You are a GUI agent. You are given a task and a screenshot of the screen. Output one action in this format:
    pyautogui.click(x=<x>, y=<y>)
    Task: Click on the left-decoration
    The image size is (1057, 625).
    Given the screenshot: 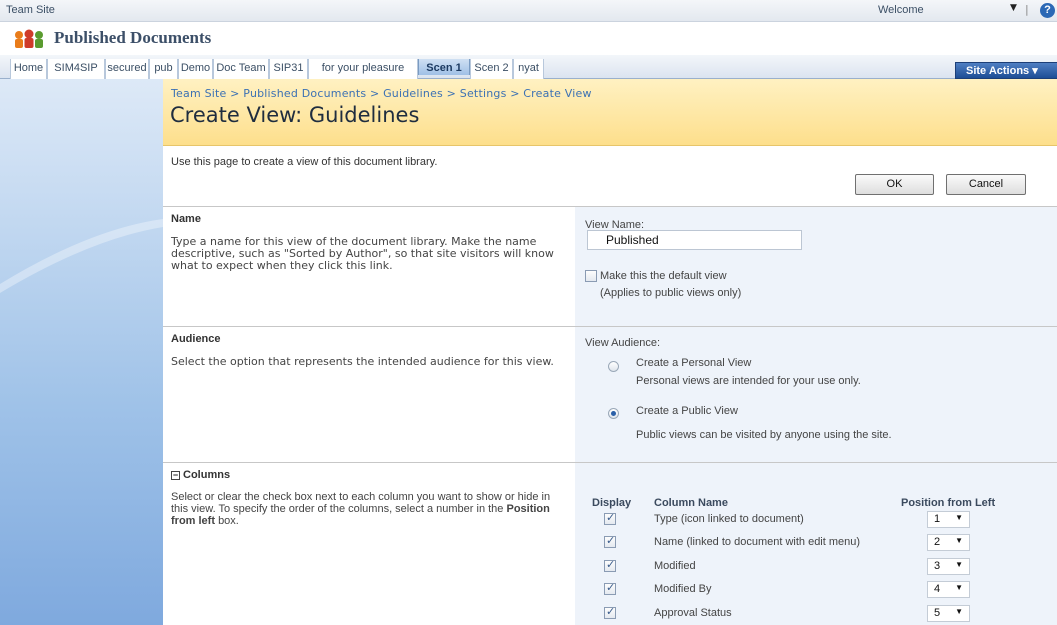 What is the action you would take?
    pyautogui.click(x=81, y=352)
    